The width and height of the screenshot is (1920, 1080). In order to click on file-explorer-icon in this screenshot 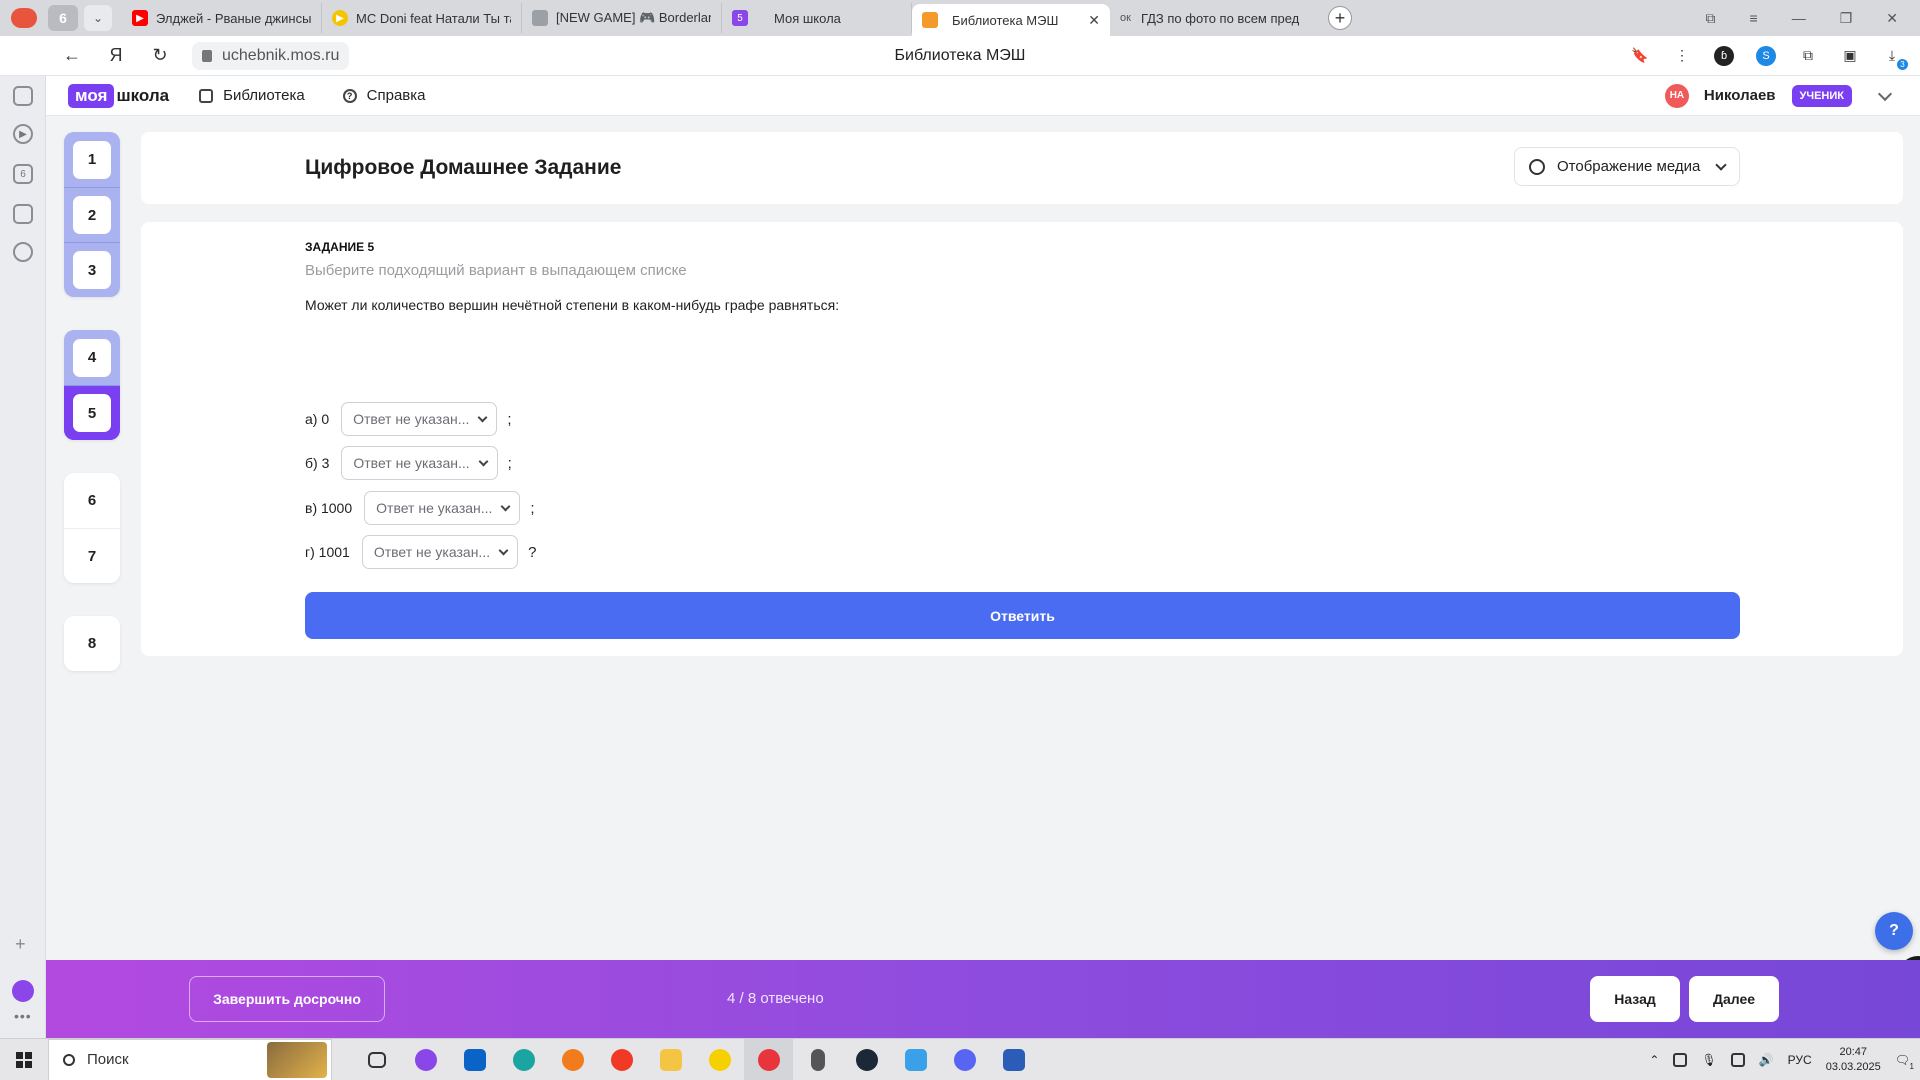, I will do `click(670, 1059)`.